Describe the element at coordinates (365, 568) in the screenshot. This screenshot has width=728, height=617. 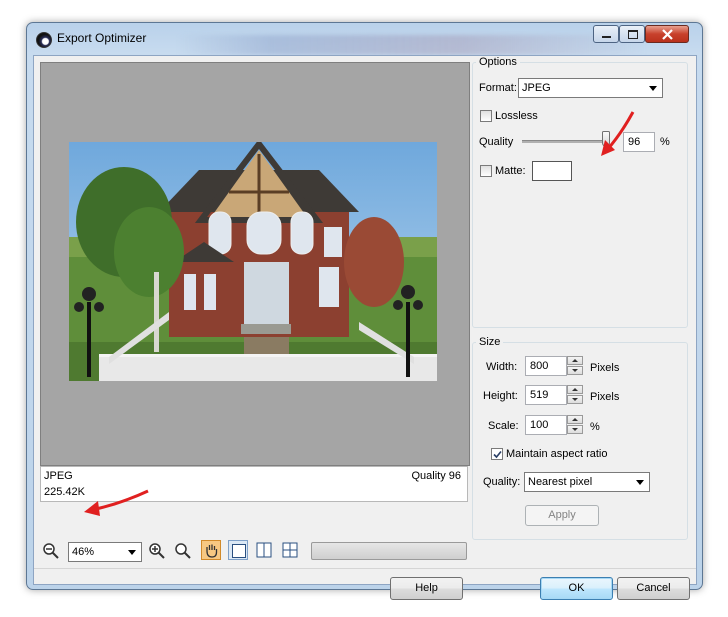
I see `footer-separator` at that location.